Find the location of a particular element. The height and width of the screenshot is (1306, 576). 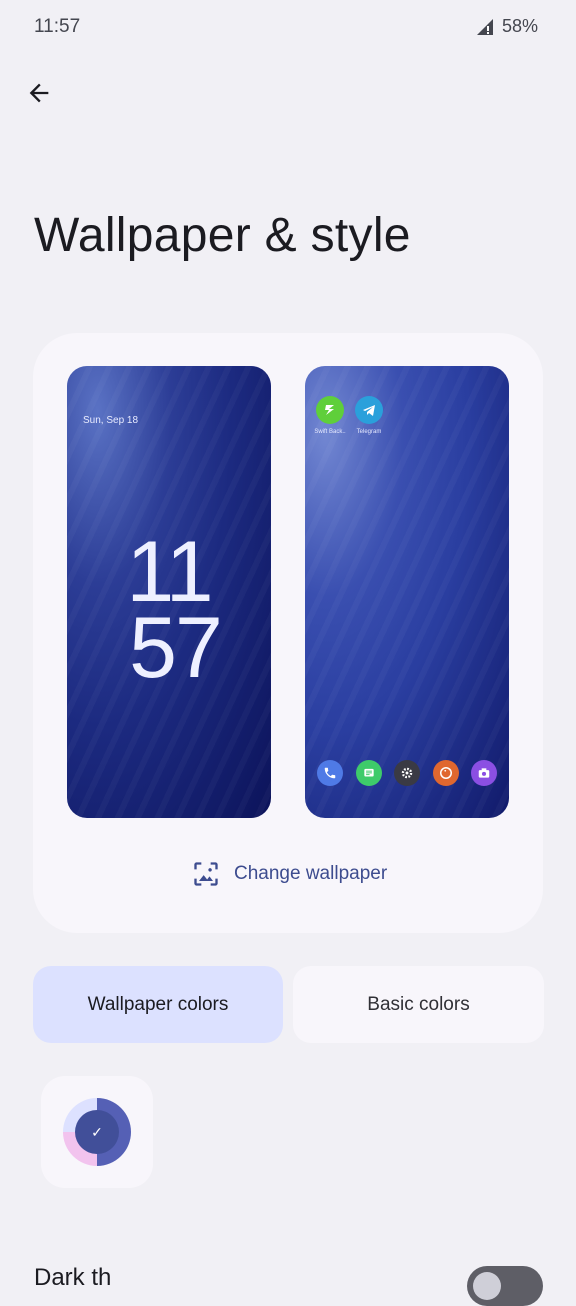

dark-theme-label: Dark th is located at coordinates (73, 1277).